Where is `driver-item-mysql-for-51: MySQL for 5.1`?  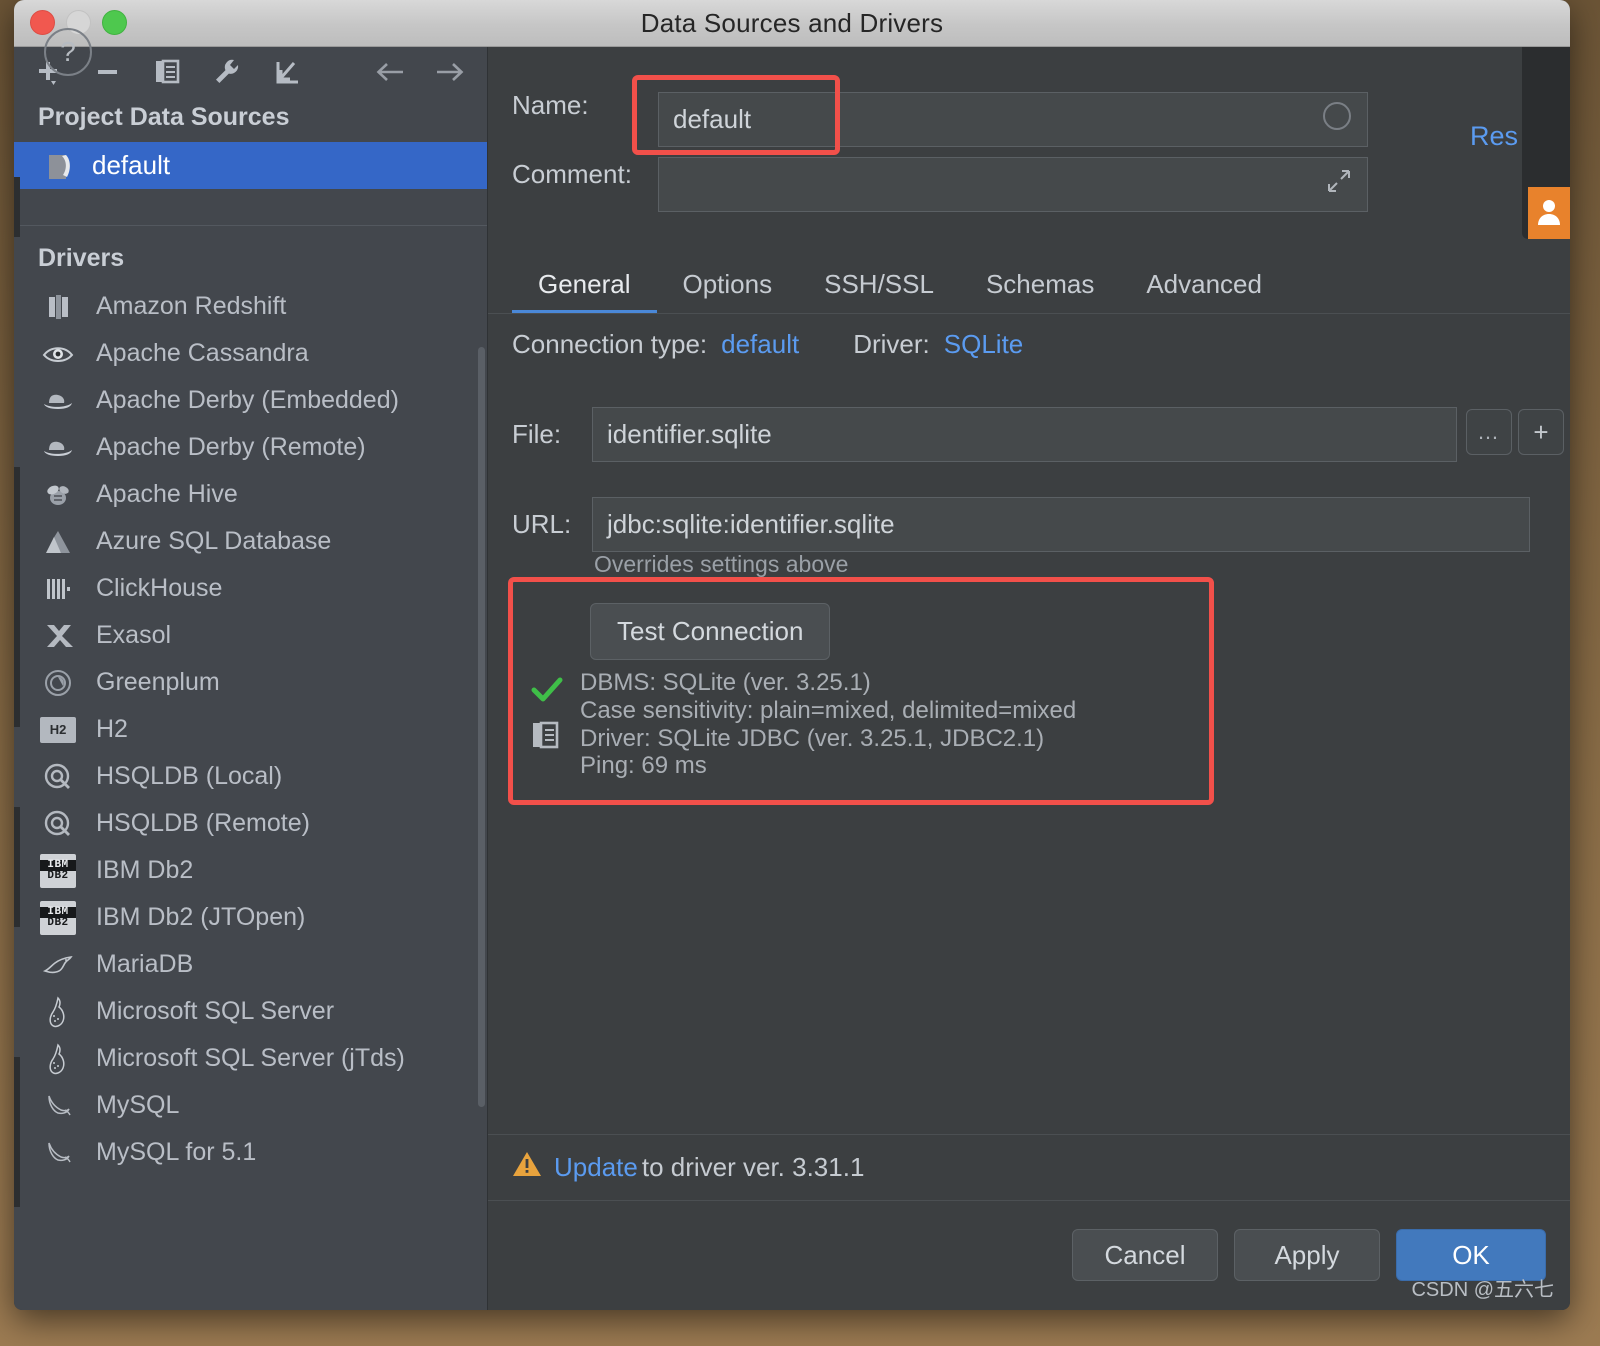 driver-item-mysql-for-51: MySQL for 5.1 is located at coordinates (250, 1152).